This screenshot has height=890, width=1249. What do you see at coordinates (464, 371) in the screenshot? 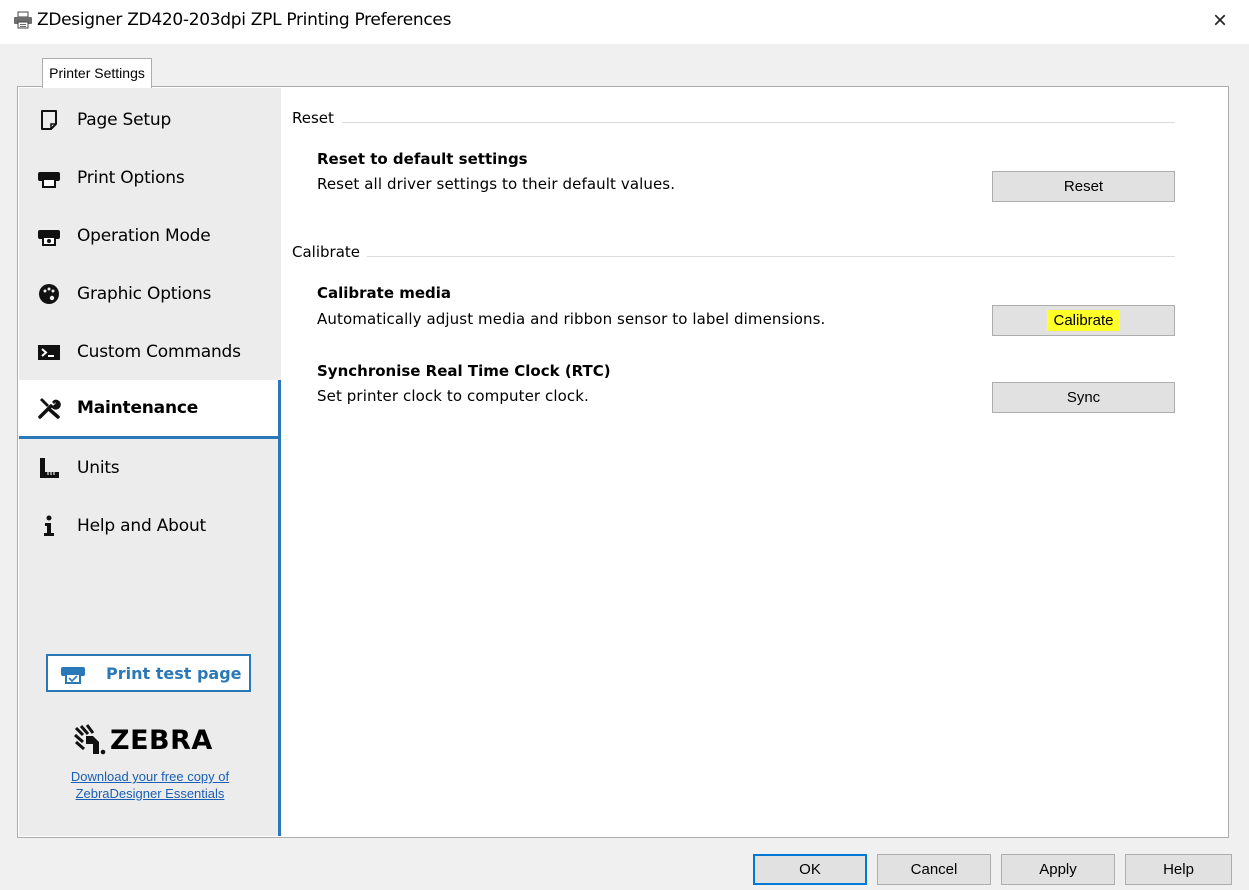
I see `sync-rtc-title: Synchronise Real Time Clock (RTC)` at bounding box center [464, 371].